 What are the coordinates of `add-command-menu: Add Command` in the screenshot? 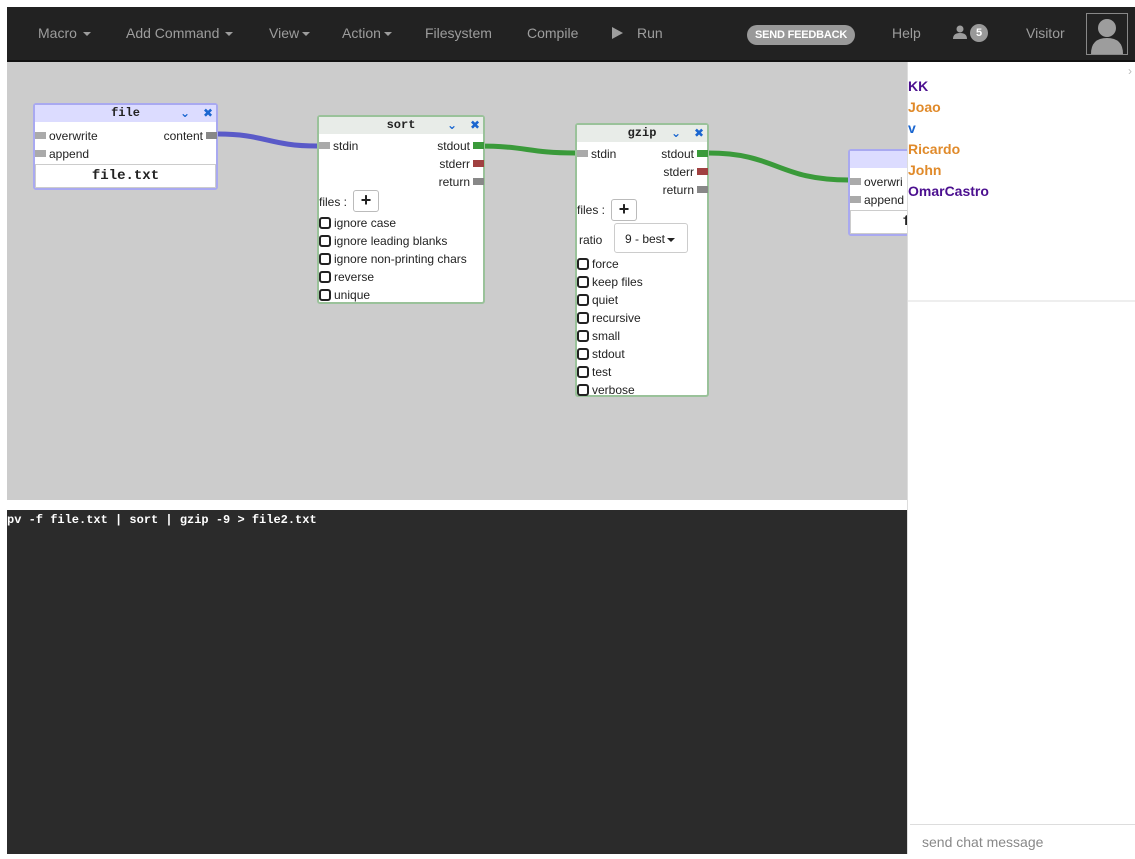 It's located at (180, 33).